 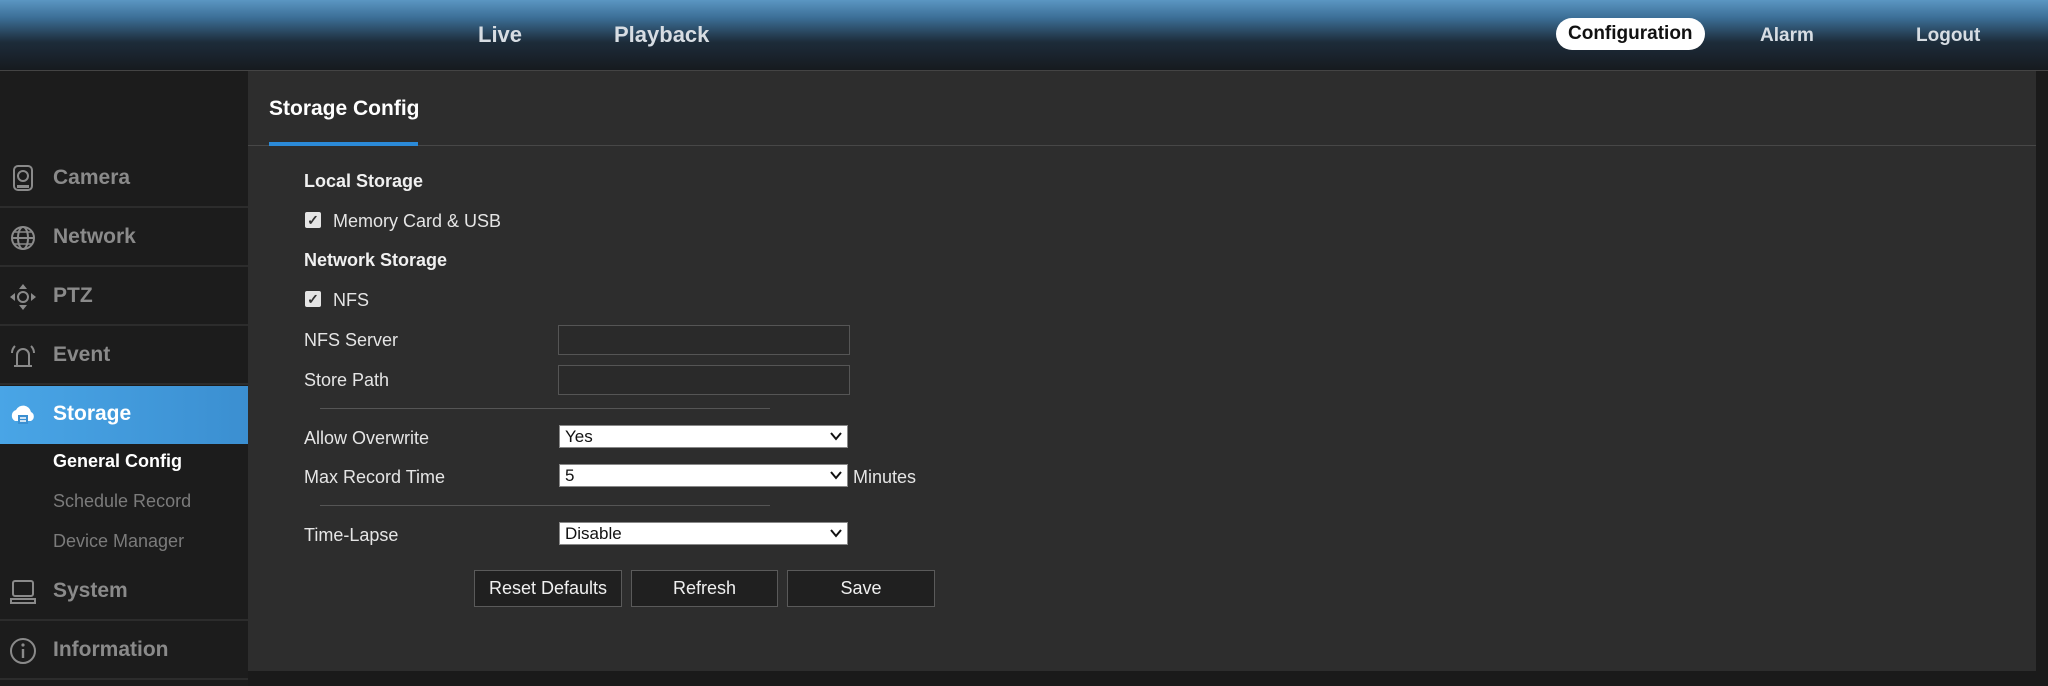 I want to click on nfs-checkbox: ✓, so click(x=313, y=299).